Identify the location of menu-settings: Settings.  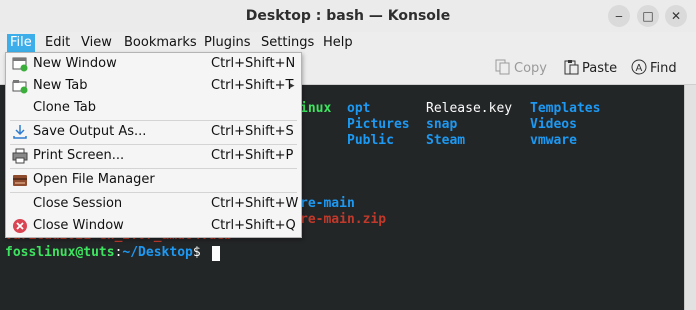
(287, 43).